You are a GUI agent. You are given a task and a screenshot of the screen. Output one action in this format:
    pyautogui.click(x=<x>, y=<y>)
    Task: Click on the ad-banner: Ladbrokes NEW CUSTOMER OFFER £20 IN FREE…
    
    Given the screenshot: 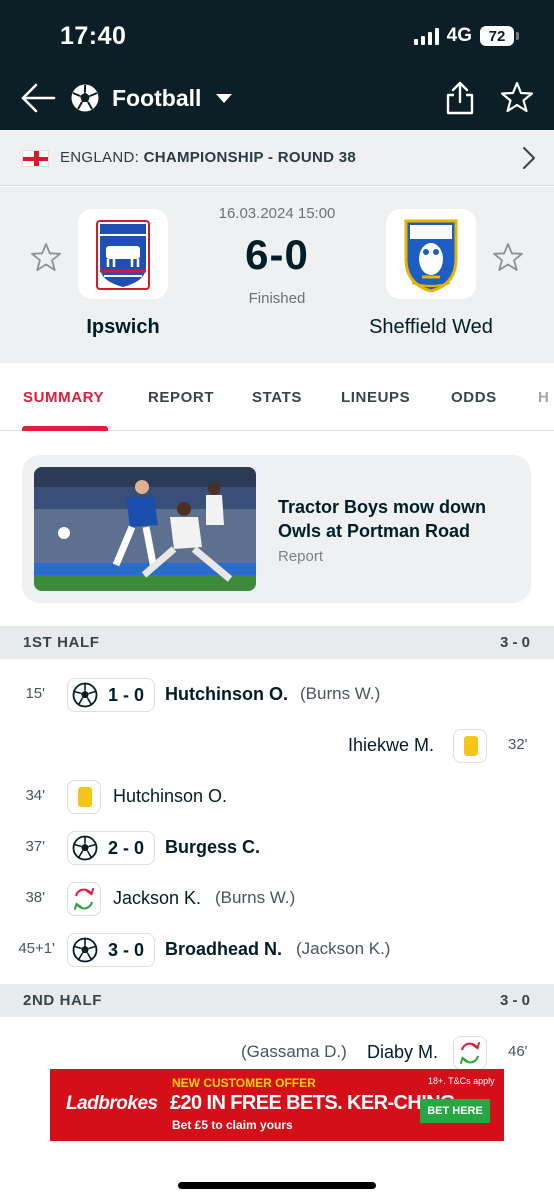 What is the action you would take?
    pyautogui.click(x=277, y=1105)
    